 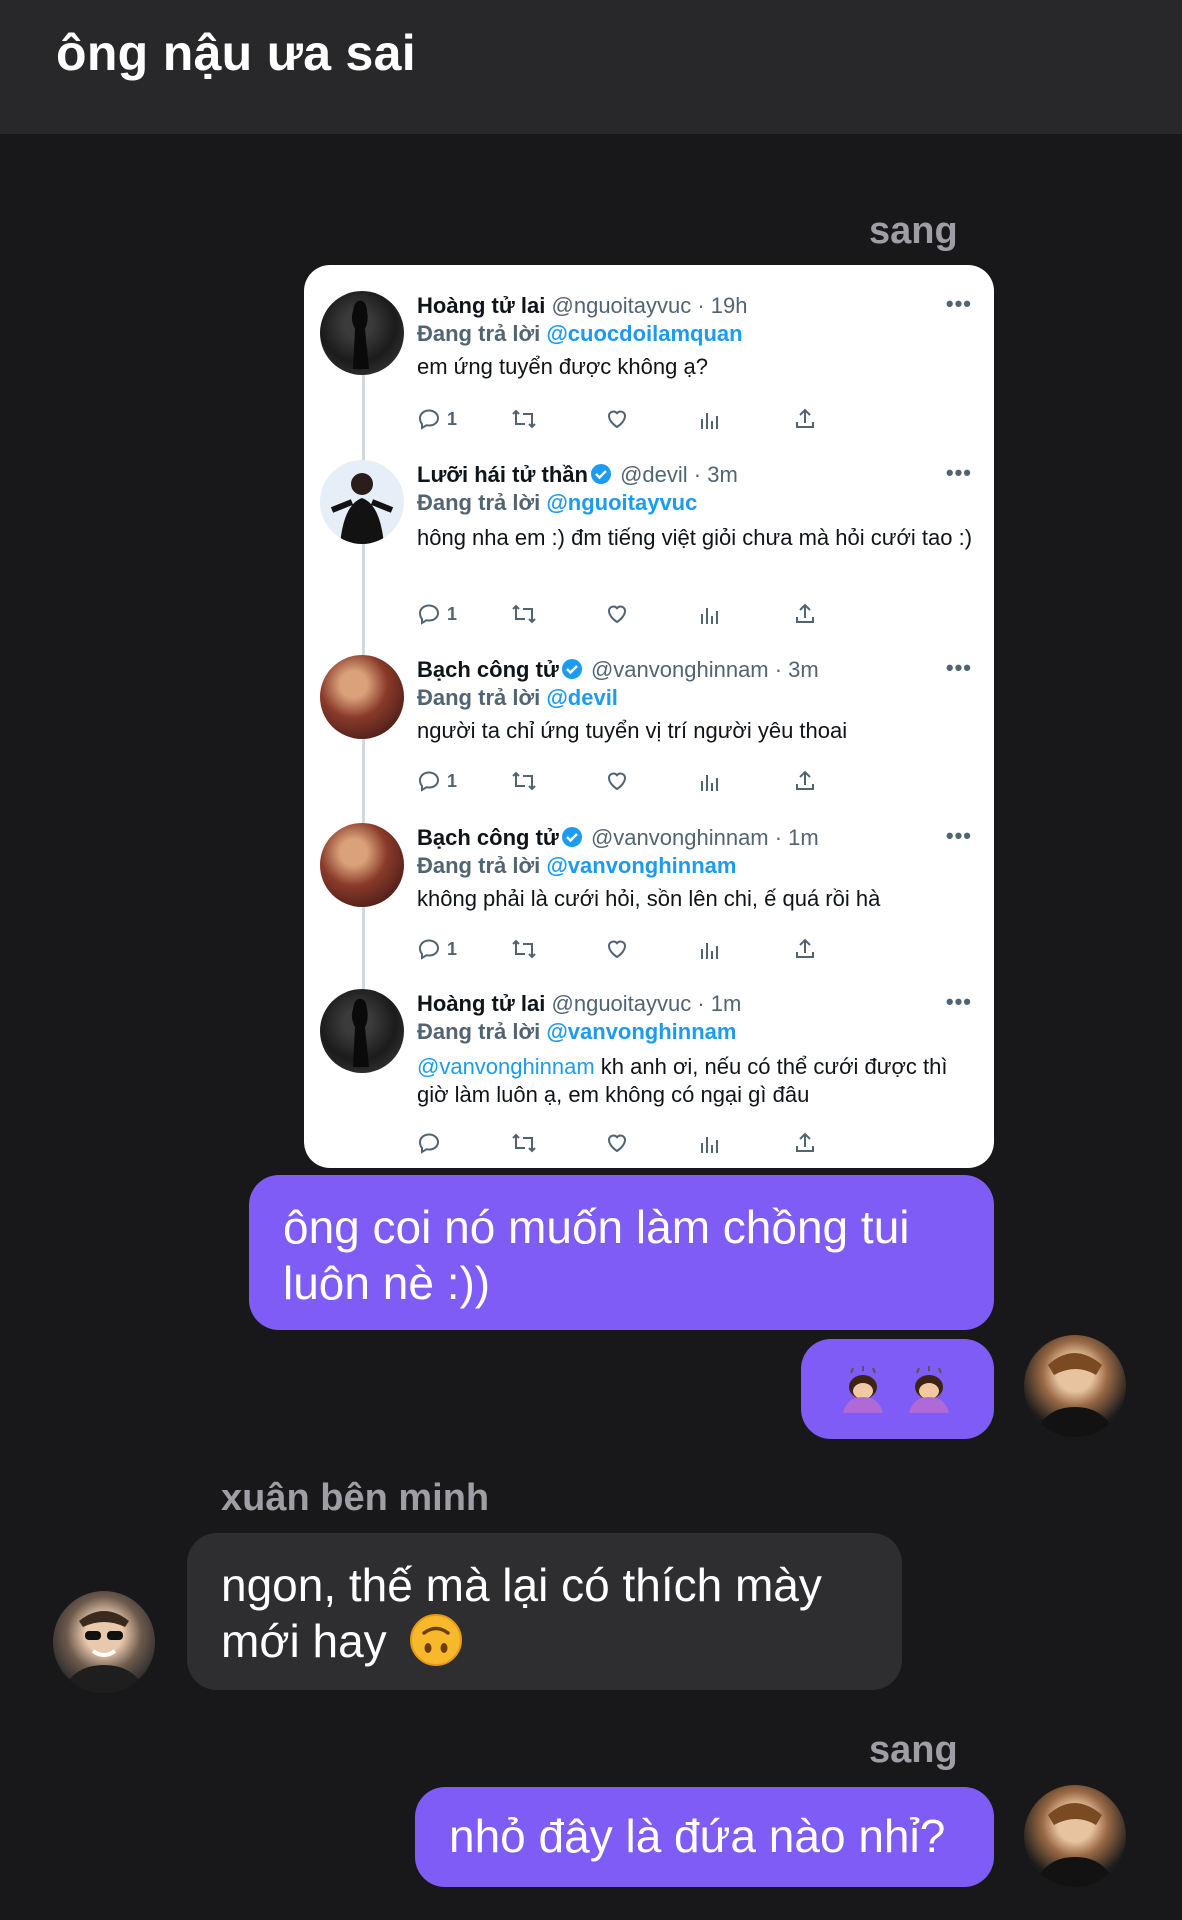 I want to click on tweet-header: Lưỡi hái tử thần @devil · 3m, so click(x=577, y=475).